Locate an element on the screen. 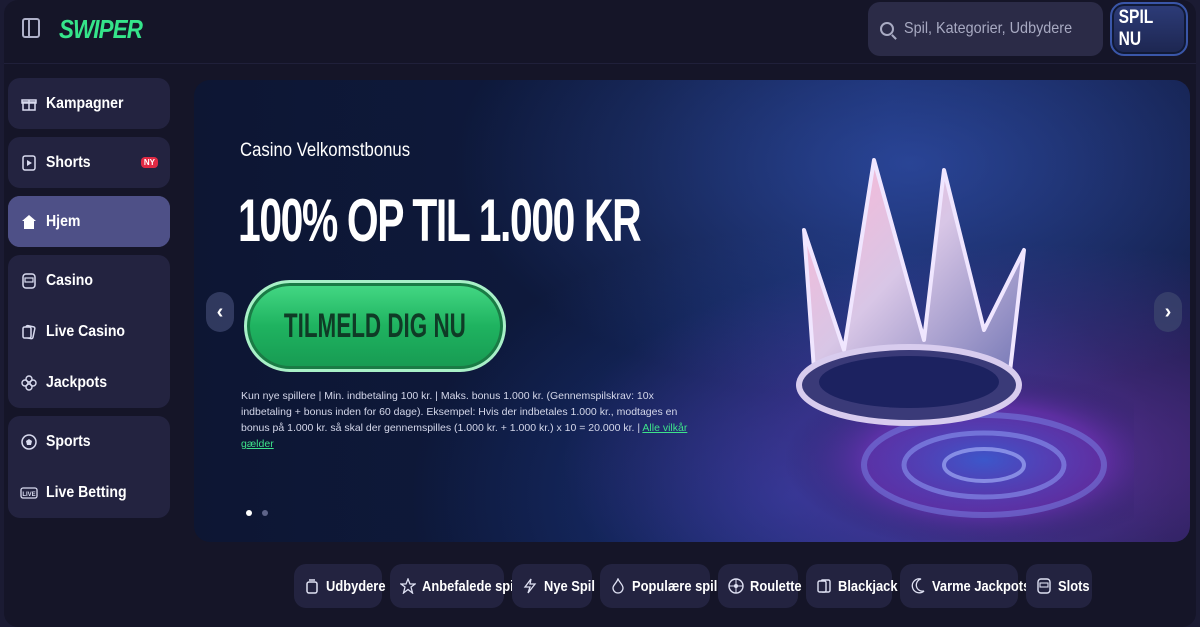  moon-icon is located at coordinates (918, 586).